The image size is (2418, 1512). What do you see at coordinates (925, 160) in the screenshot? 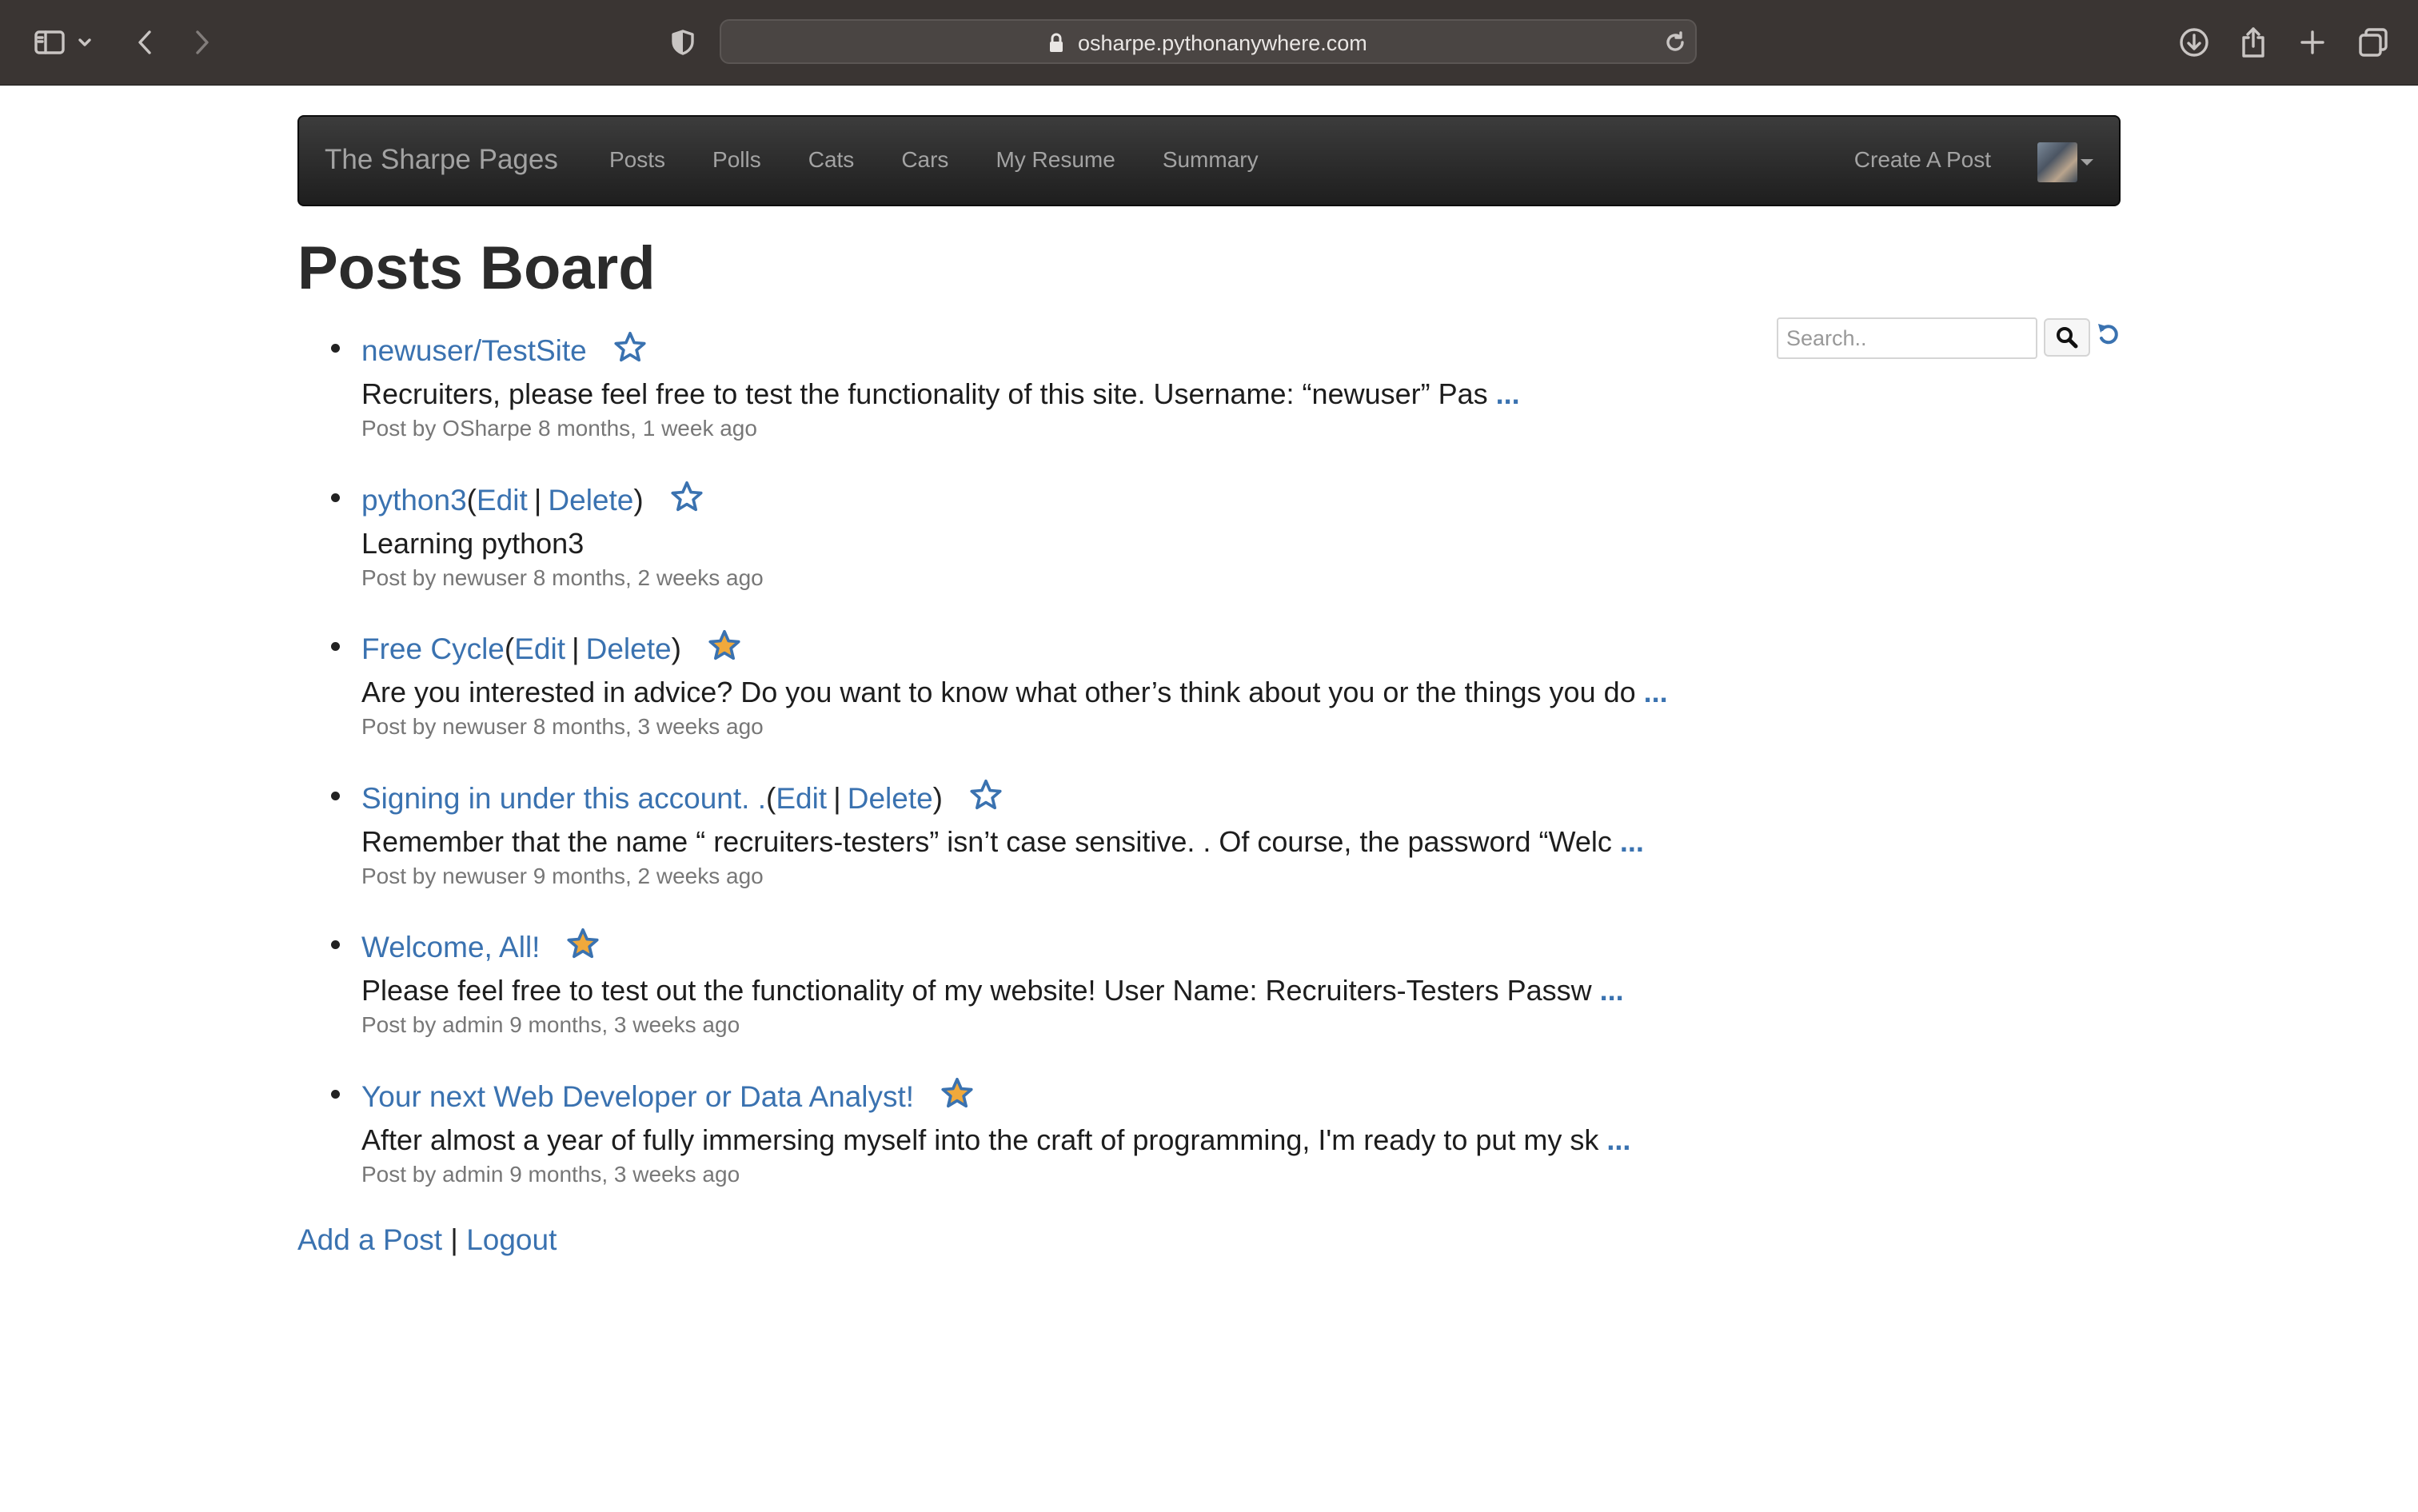
I see `nav-link-cars: Cars` at bounding box center [925, 160].